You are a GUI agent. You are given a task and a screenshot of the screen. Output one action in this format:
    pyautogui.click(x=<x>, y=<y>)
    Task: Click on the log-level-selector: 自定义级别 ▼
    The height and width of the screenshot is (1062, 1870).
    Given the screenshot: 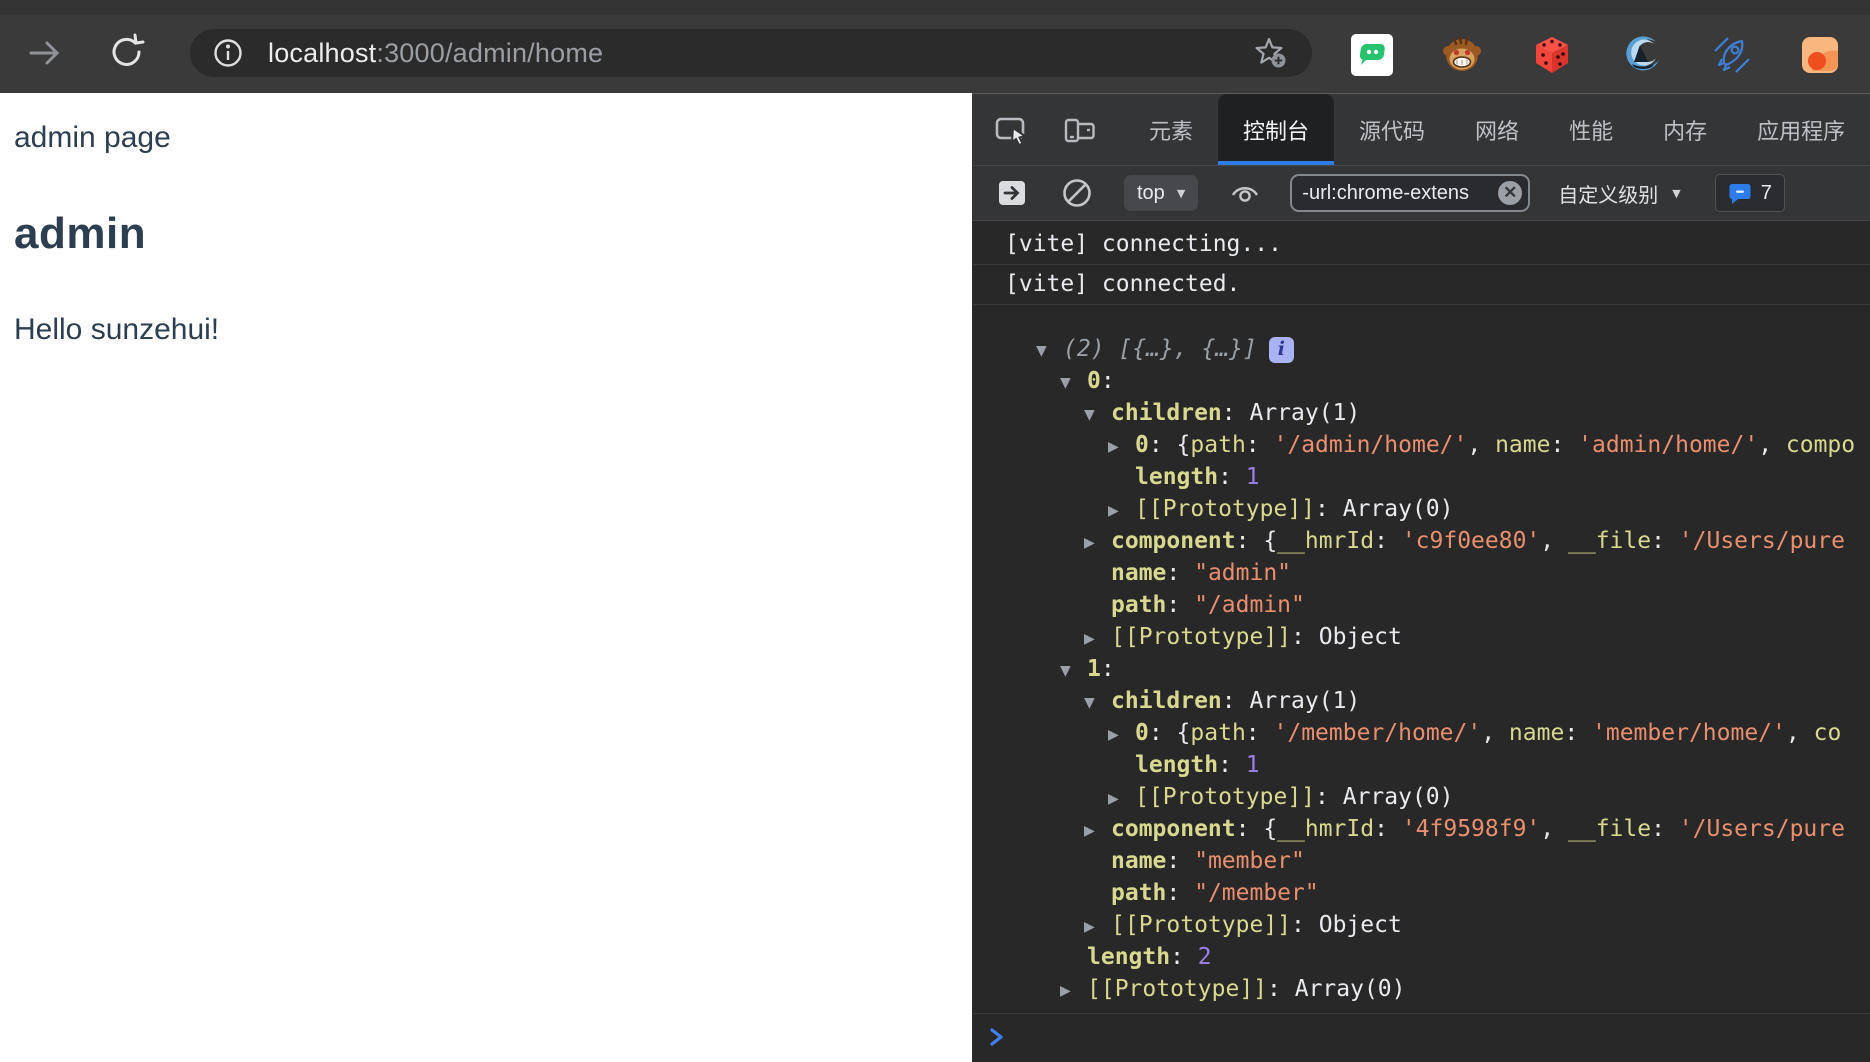 What is the action you would take?
    pyautogui.click(x=1619, y=193)
    